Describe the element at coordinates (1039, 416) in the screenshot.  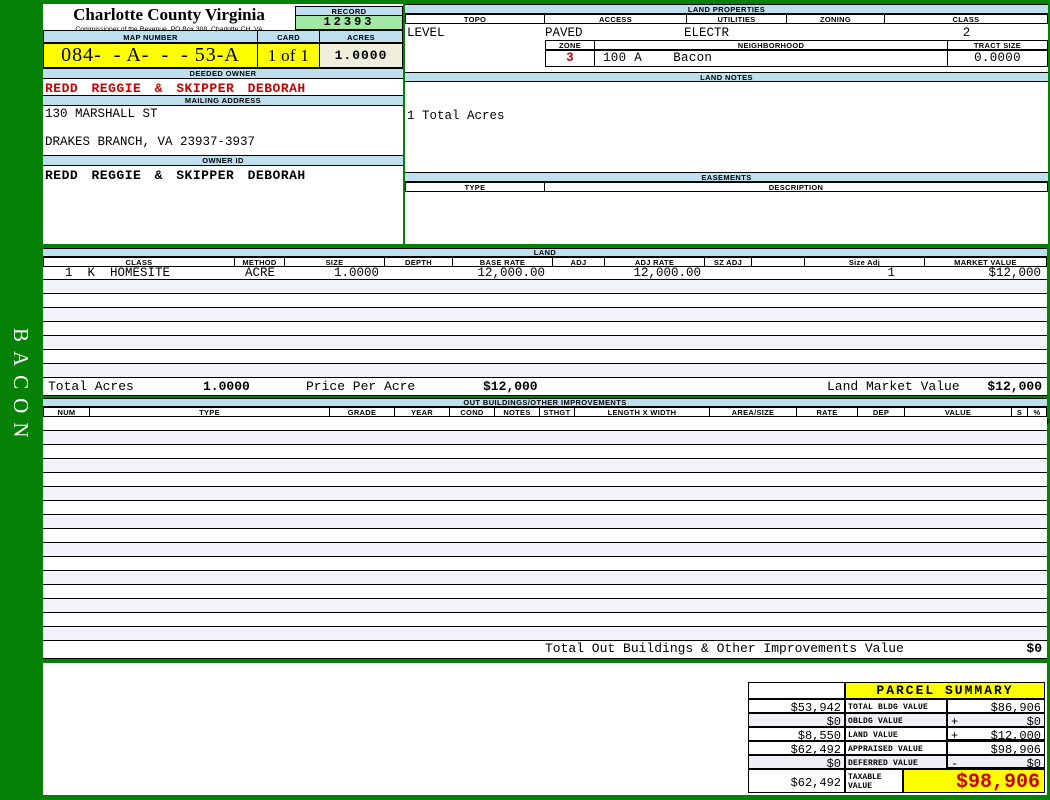
I see `ob-col-pct-comp: % COMP` at that location.